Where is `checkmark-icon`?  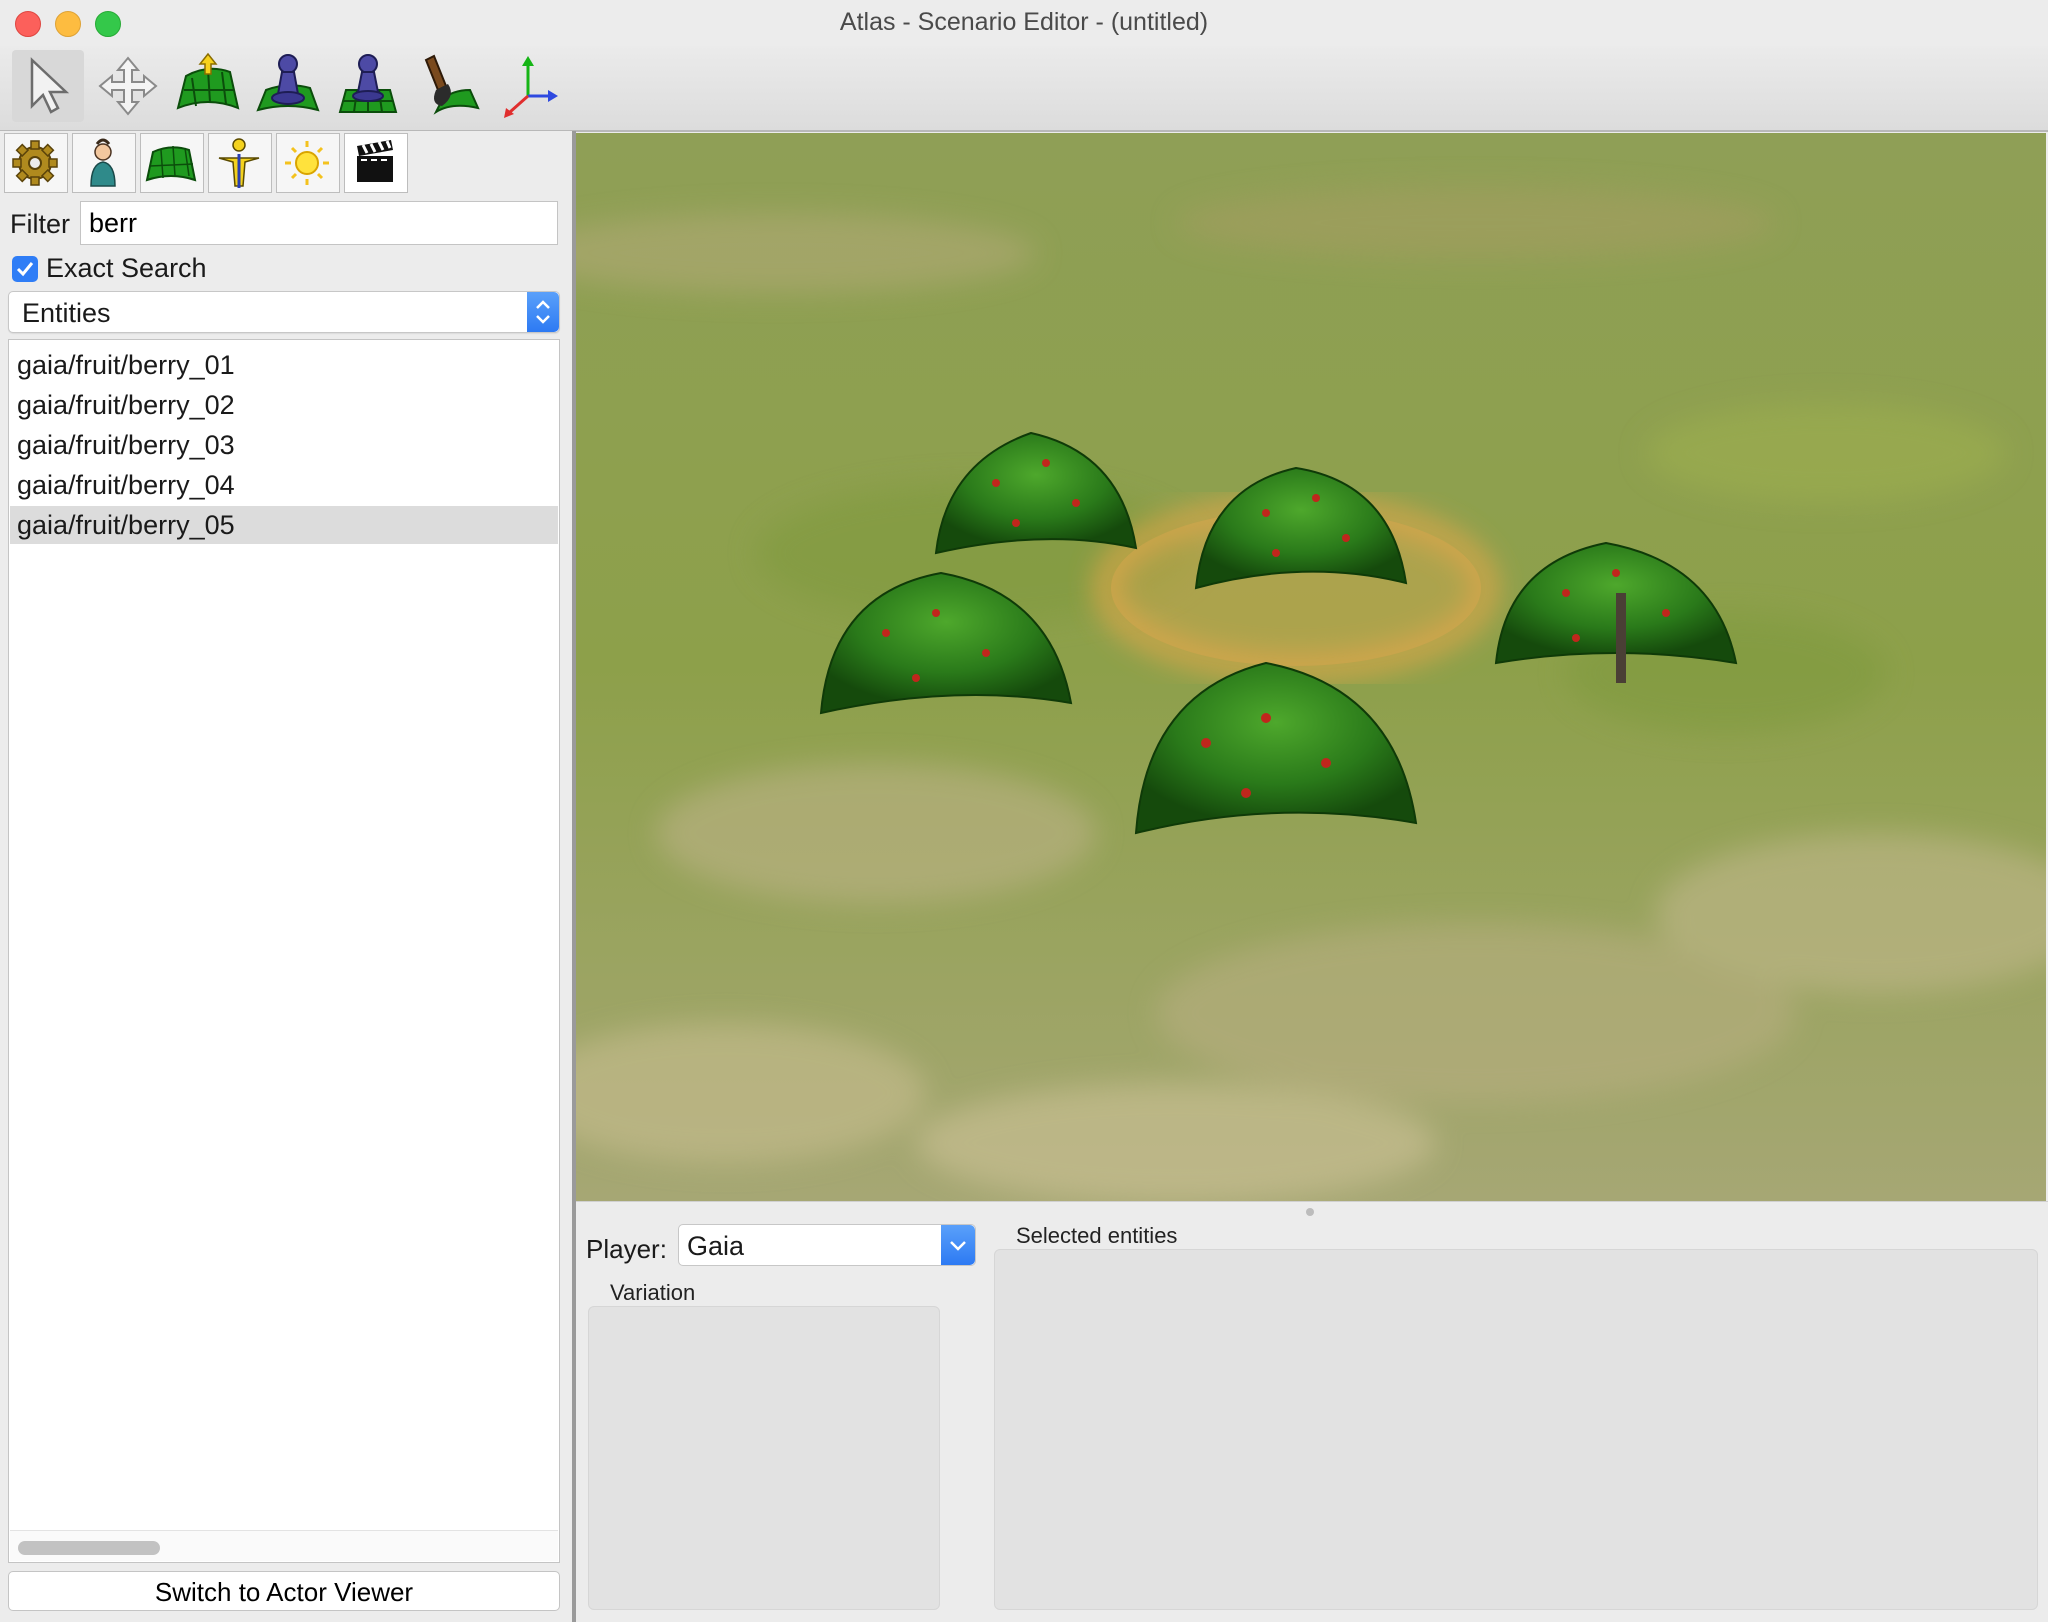
checkmark-icon is located at coordinates (25, 269).